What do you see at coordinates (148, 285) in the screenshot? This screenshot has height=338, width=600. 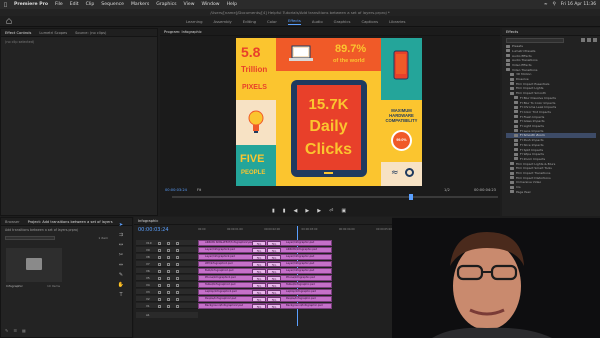 I see `track-label: V4` at bounding box center [148, 285].